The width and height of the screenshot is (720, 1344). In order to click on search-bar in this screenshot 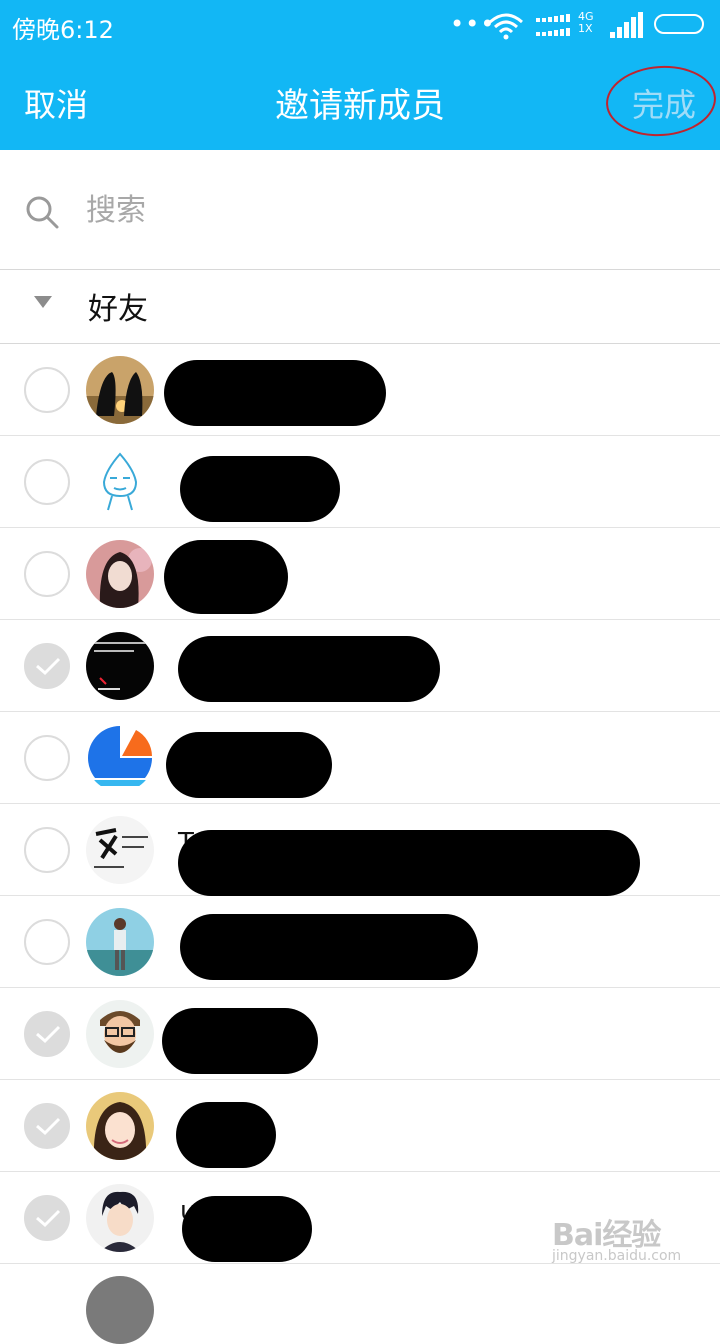, I will do `click(360, 210)`.